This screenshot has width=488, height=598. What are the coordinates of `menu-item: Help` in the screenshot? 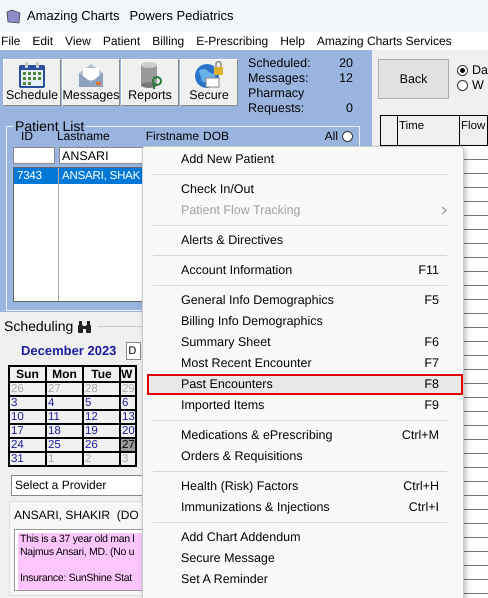 It's located at (292, 41).